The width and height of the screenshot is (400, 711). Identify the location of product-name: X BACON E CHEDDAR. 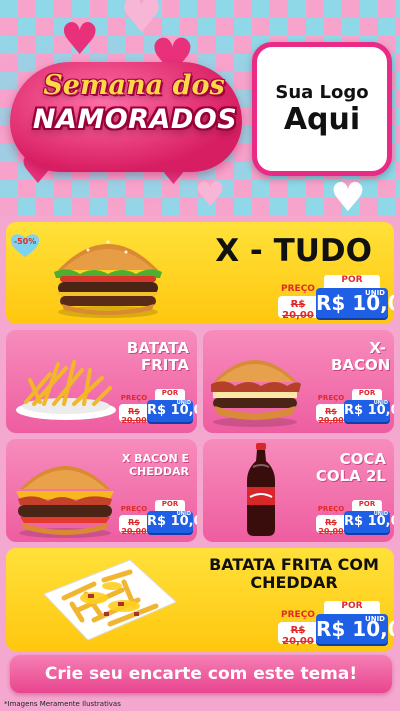
(155, 465).